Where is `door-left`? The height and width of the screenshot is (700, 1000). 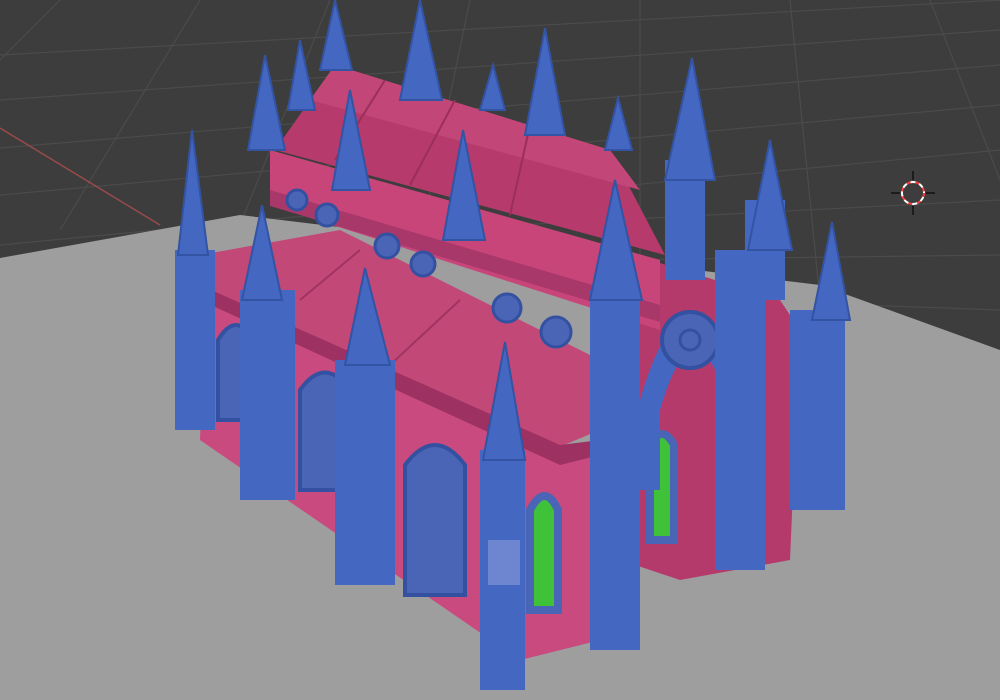
door-left is located at coordinates (544, 553).